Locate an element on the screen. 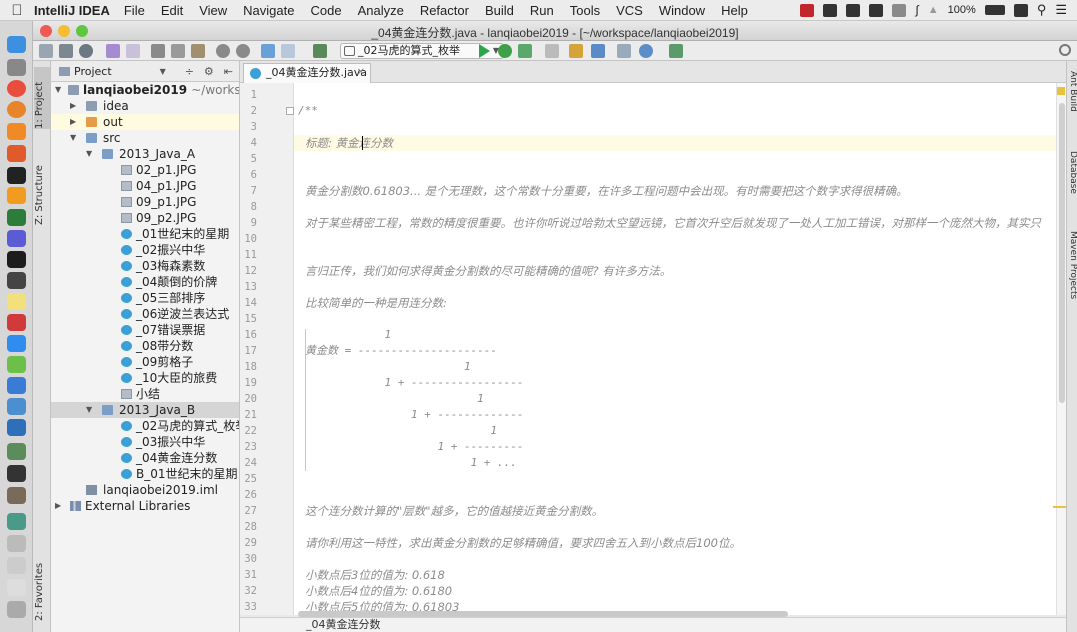  tree-item-class: _06逆波兰表达式 is located at coordinates (145, 314).